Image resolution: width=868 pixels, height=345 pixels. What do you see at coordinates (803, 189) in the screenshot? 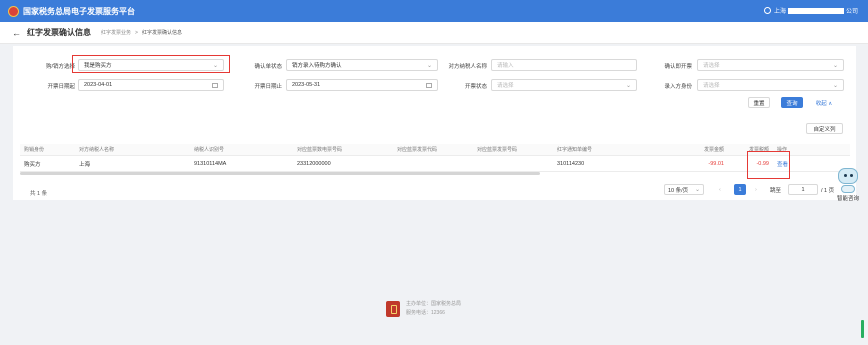
I see `jump-input: 1` at bounding box center [803, 189].